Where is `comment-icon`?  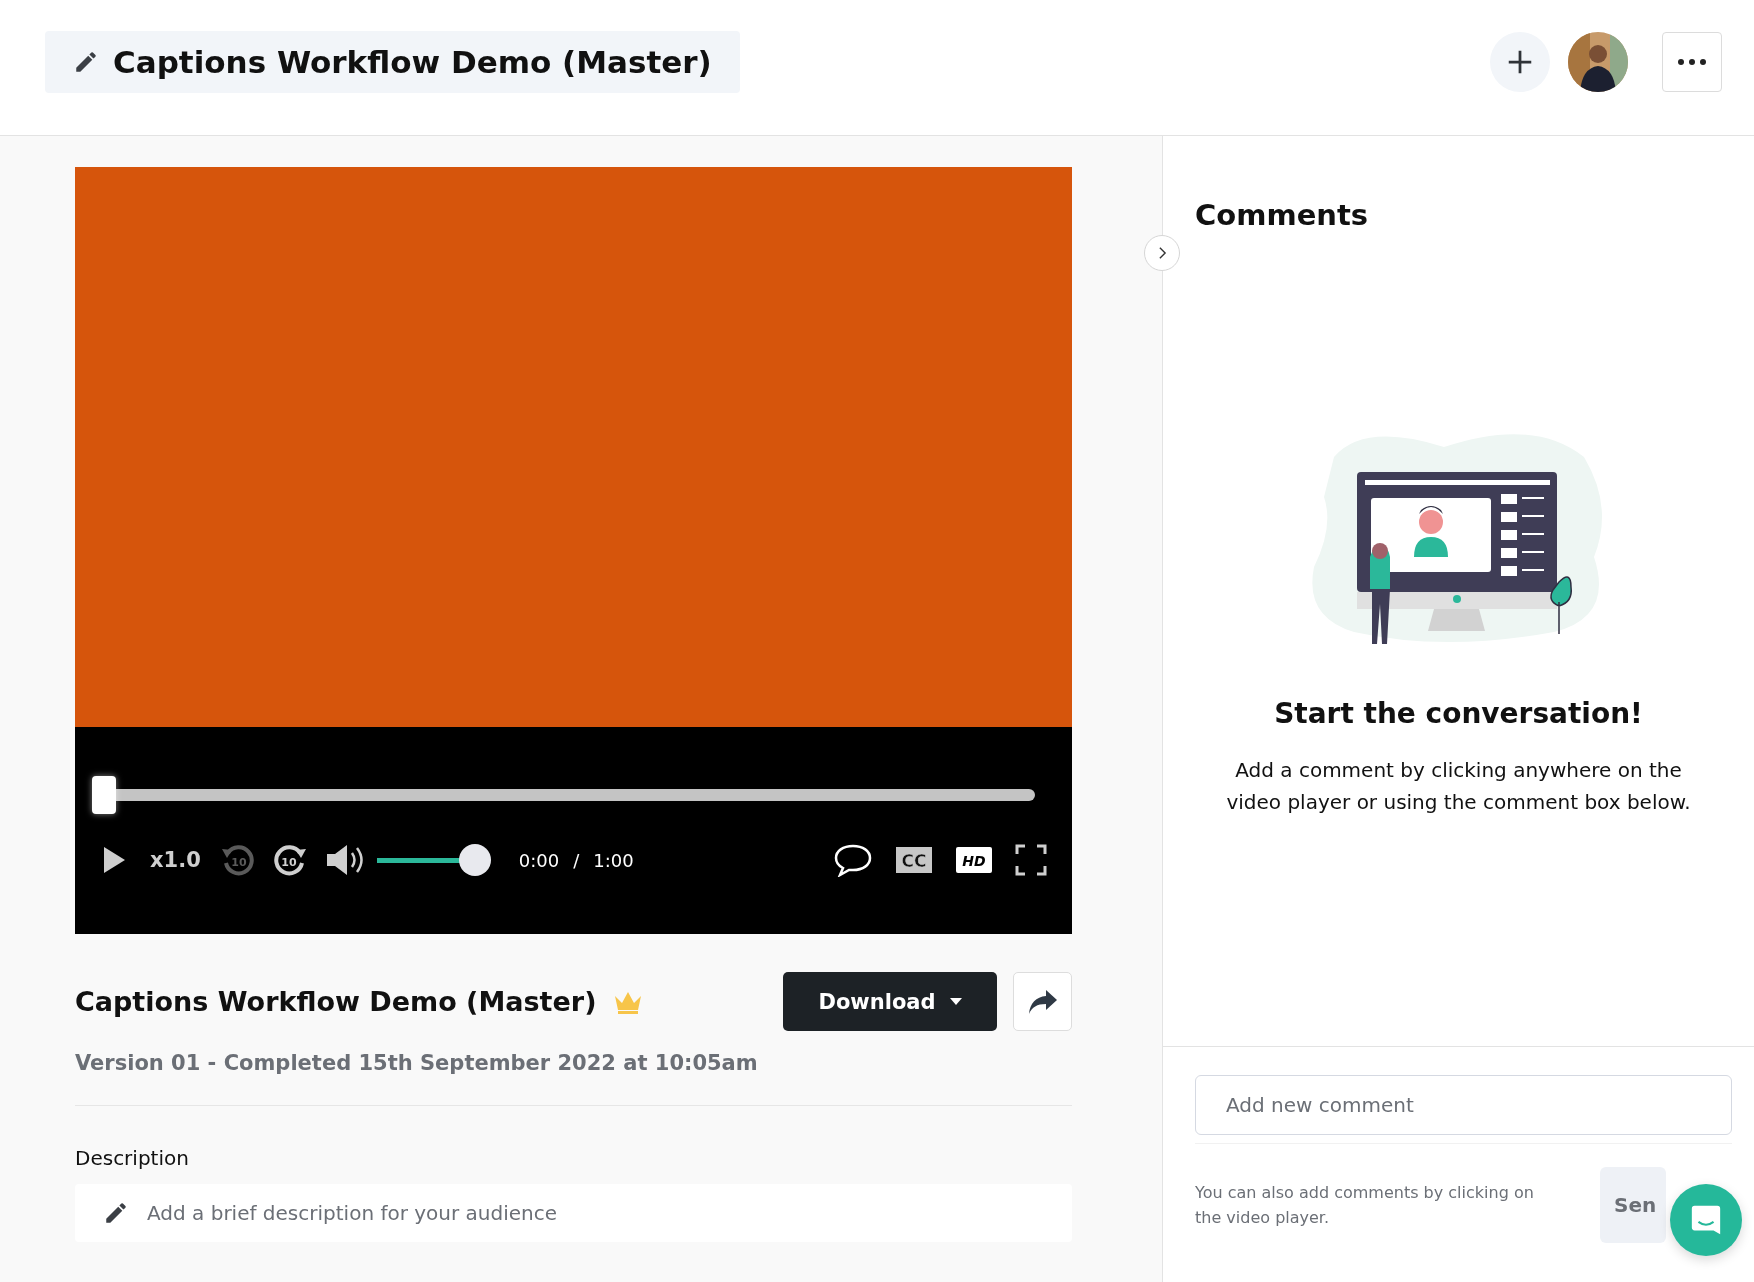
comment-icon is located at coordinates (853, 860).